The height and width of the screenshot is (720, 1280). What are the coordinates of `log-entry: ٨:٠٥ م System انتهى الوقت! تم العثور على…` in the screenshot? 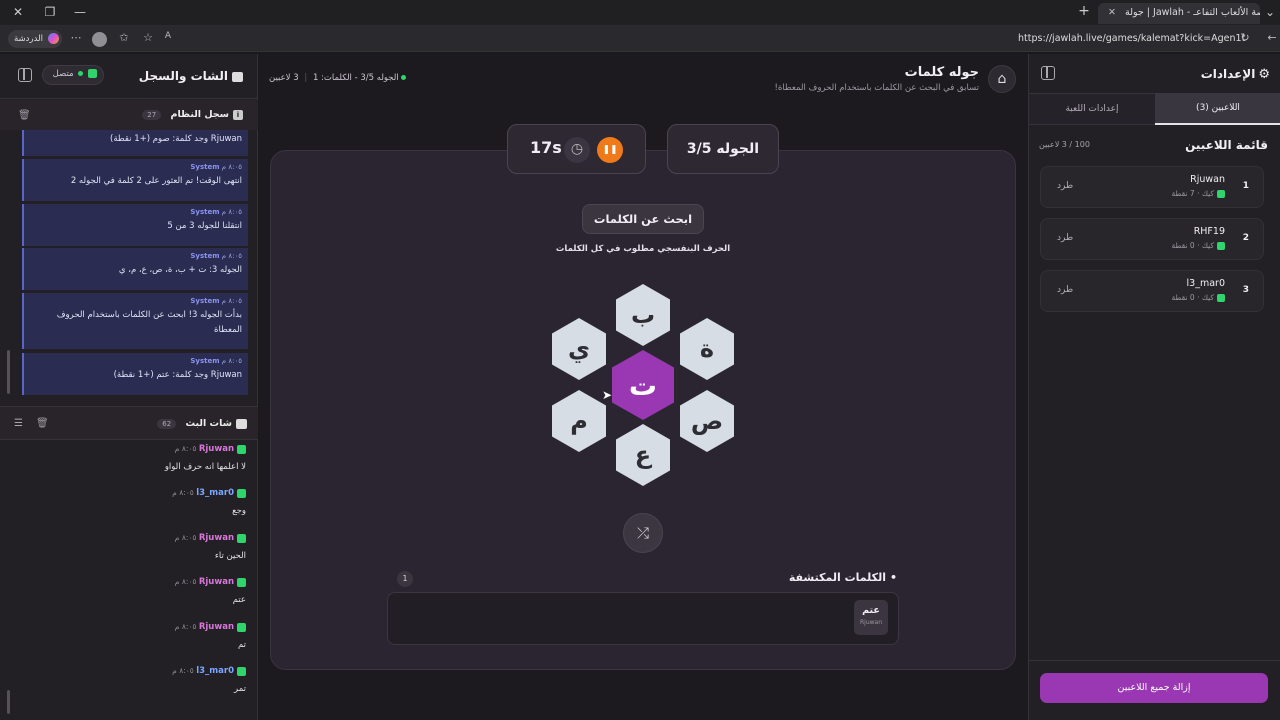 It's located at (135, 180).